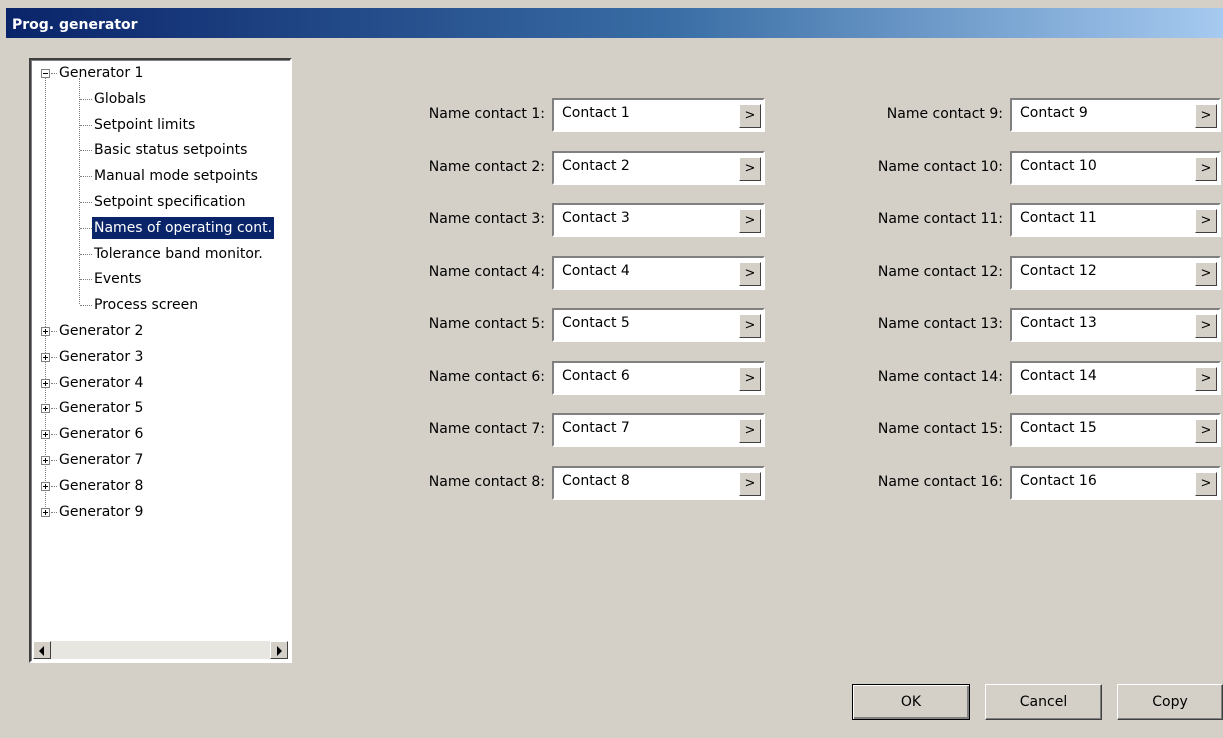 Image resolution: width=1223 pixels, height=738 pixels. Describe the element at coordinates (596, 218) in the screenshot. I see `contact-name-value: Contact 3` at that location.